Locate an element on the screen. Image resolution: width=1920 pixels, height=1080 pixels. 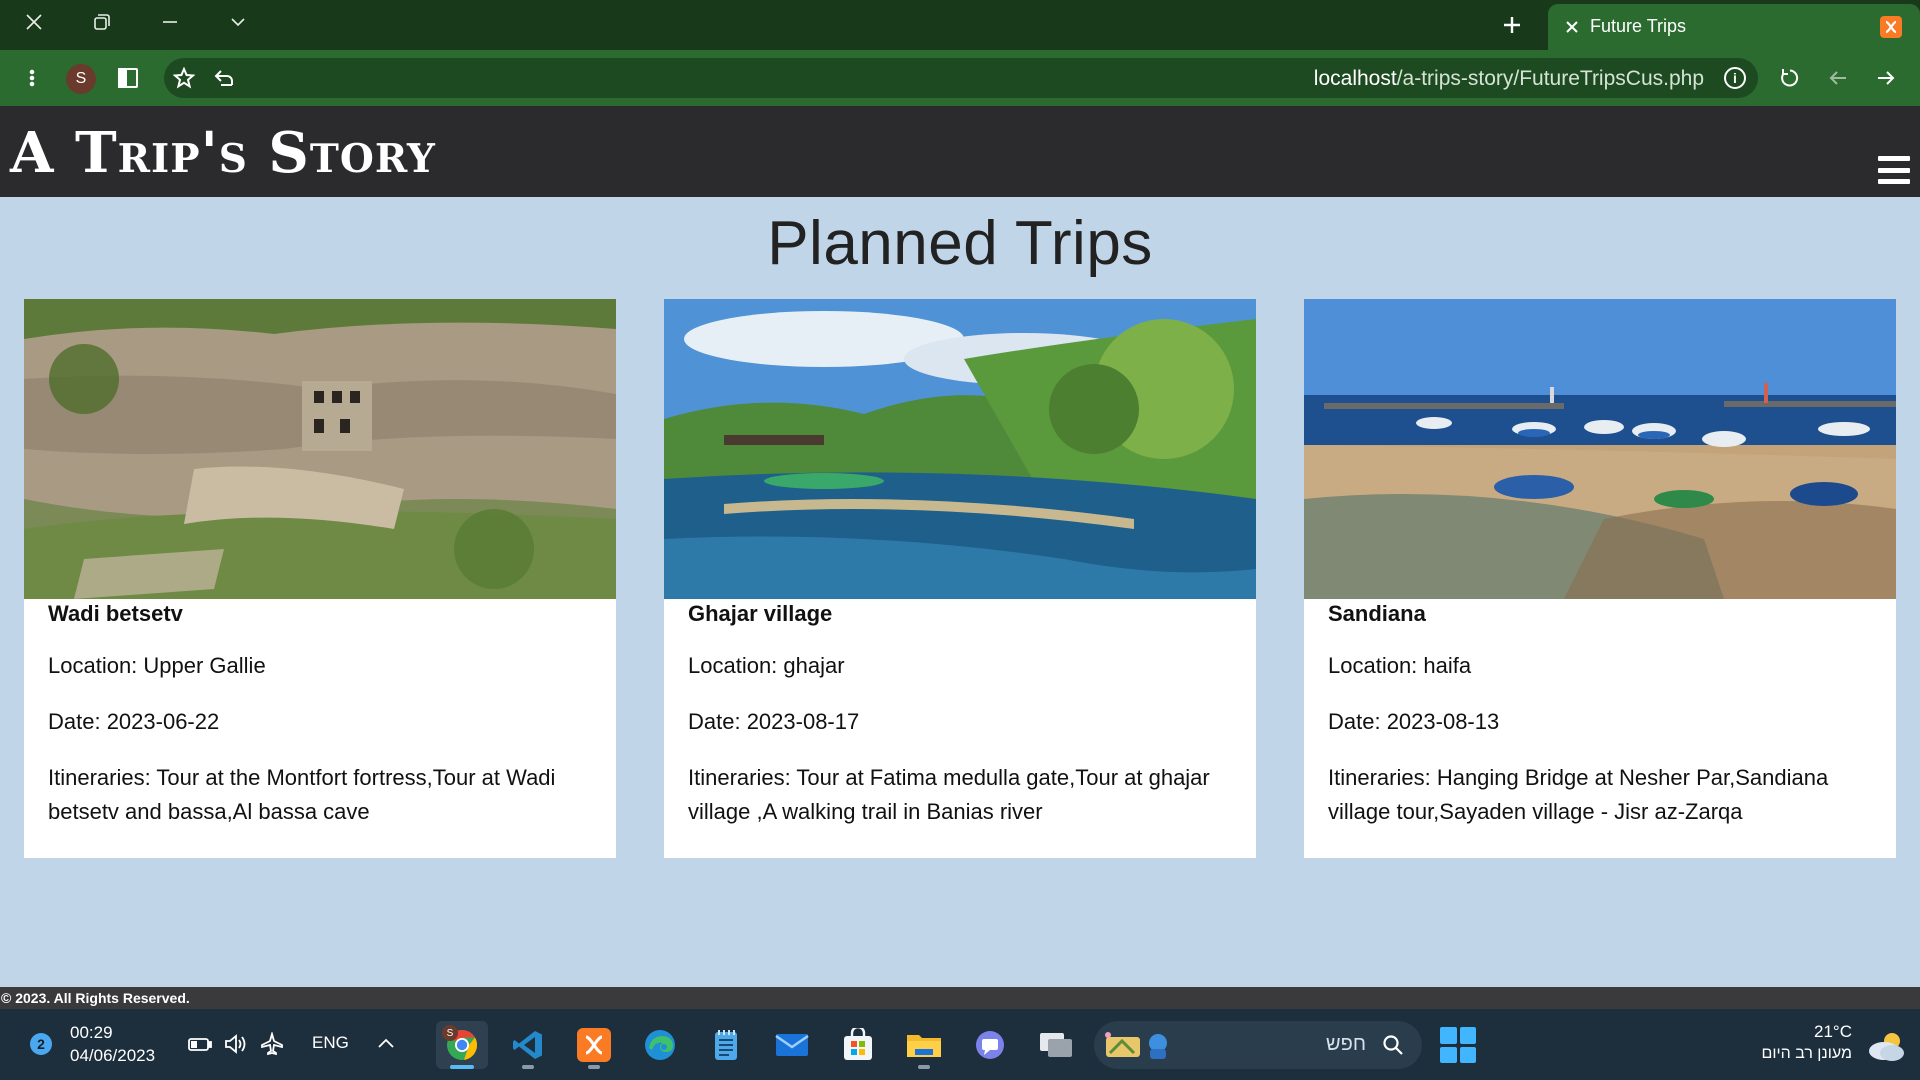
trip-name: Sandiana is located at coordinates (1377, 613).